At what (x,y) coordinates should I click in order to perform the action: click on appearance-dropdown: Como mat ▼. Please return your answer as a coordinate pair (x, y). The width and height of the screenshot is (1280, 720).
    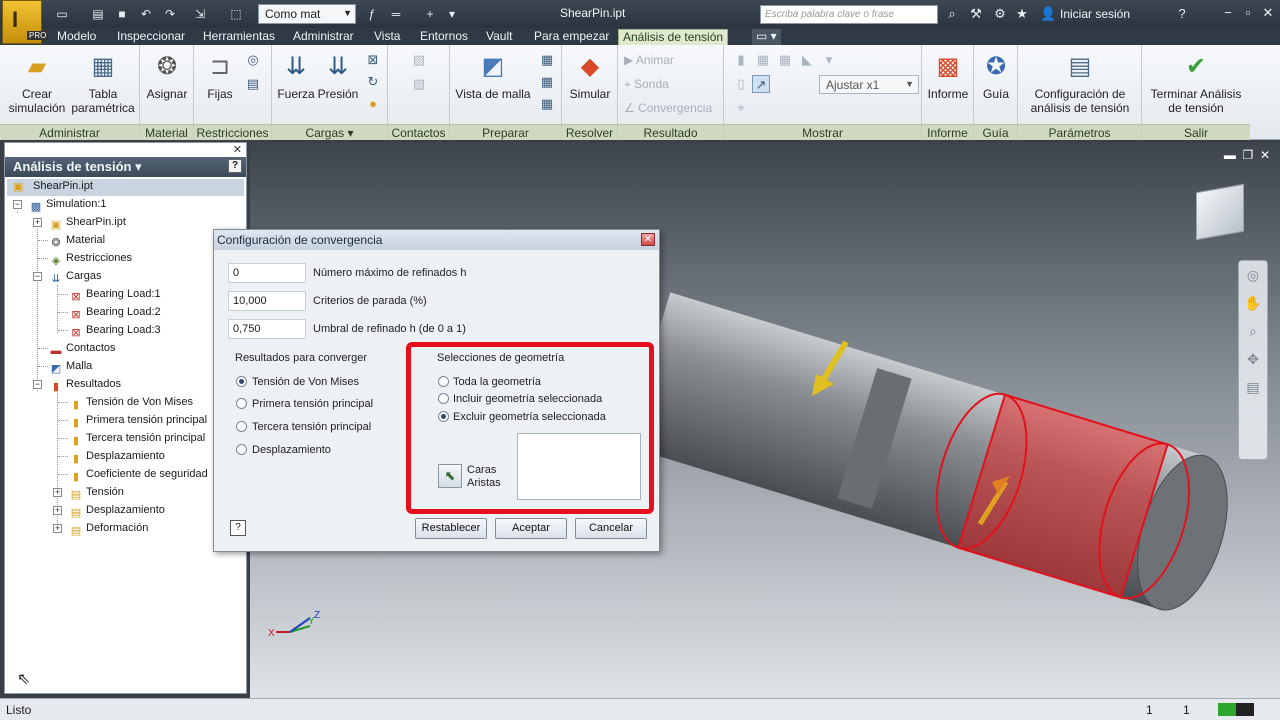
    Looking at the image, I should click on (307, 14).